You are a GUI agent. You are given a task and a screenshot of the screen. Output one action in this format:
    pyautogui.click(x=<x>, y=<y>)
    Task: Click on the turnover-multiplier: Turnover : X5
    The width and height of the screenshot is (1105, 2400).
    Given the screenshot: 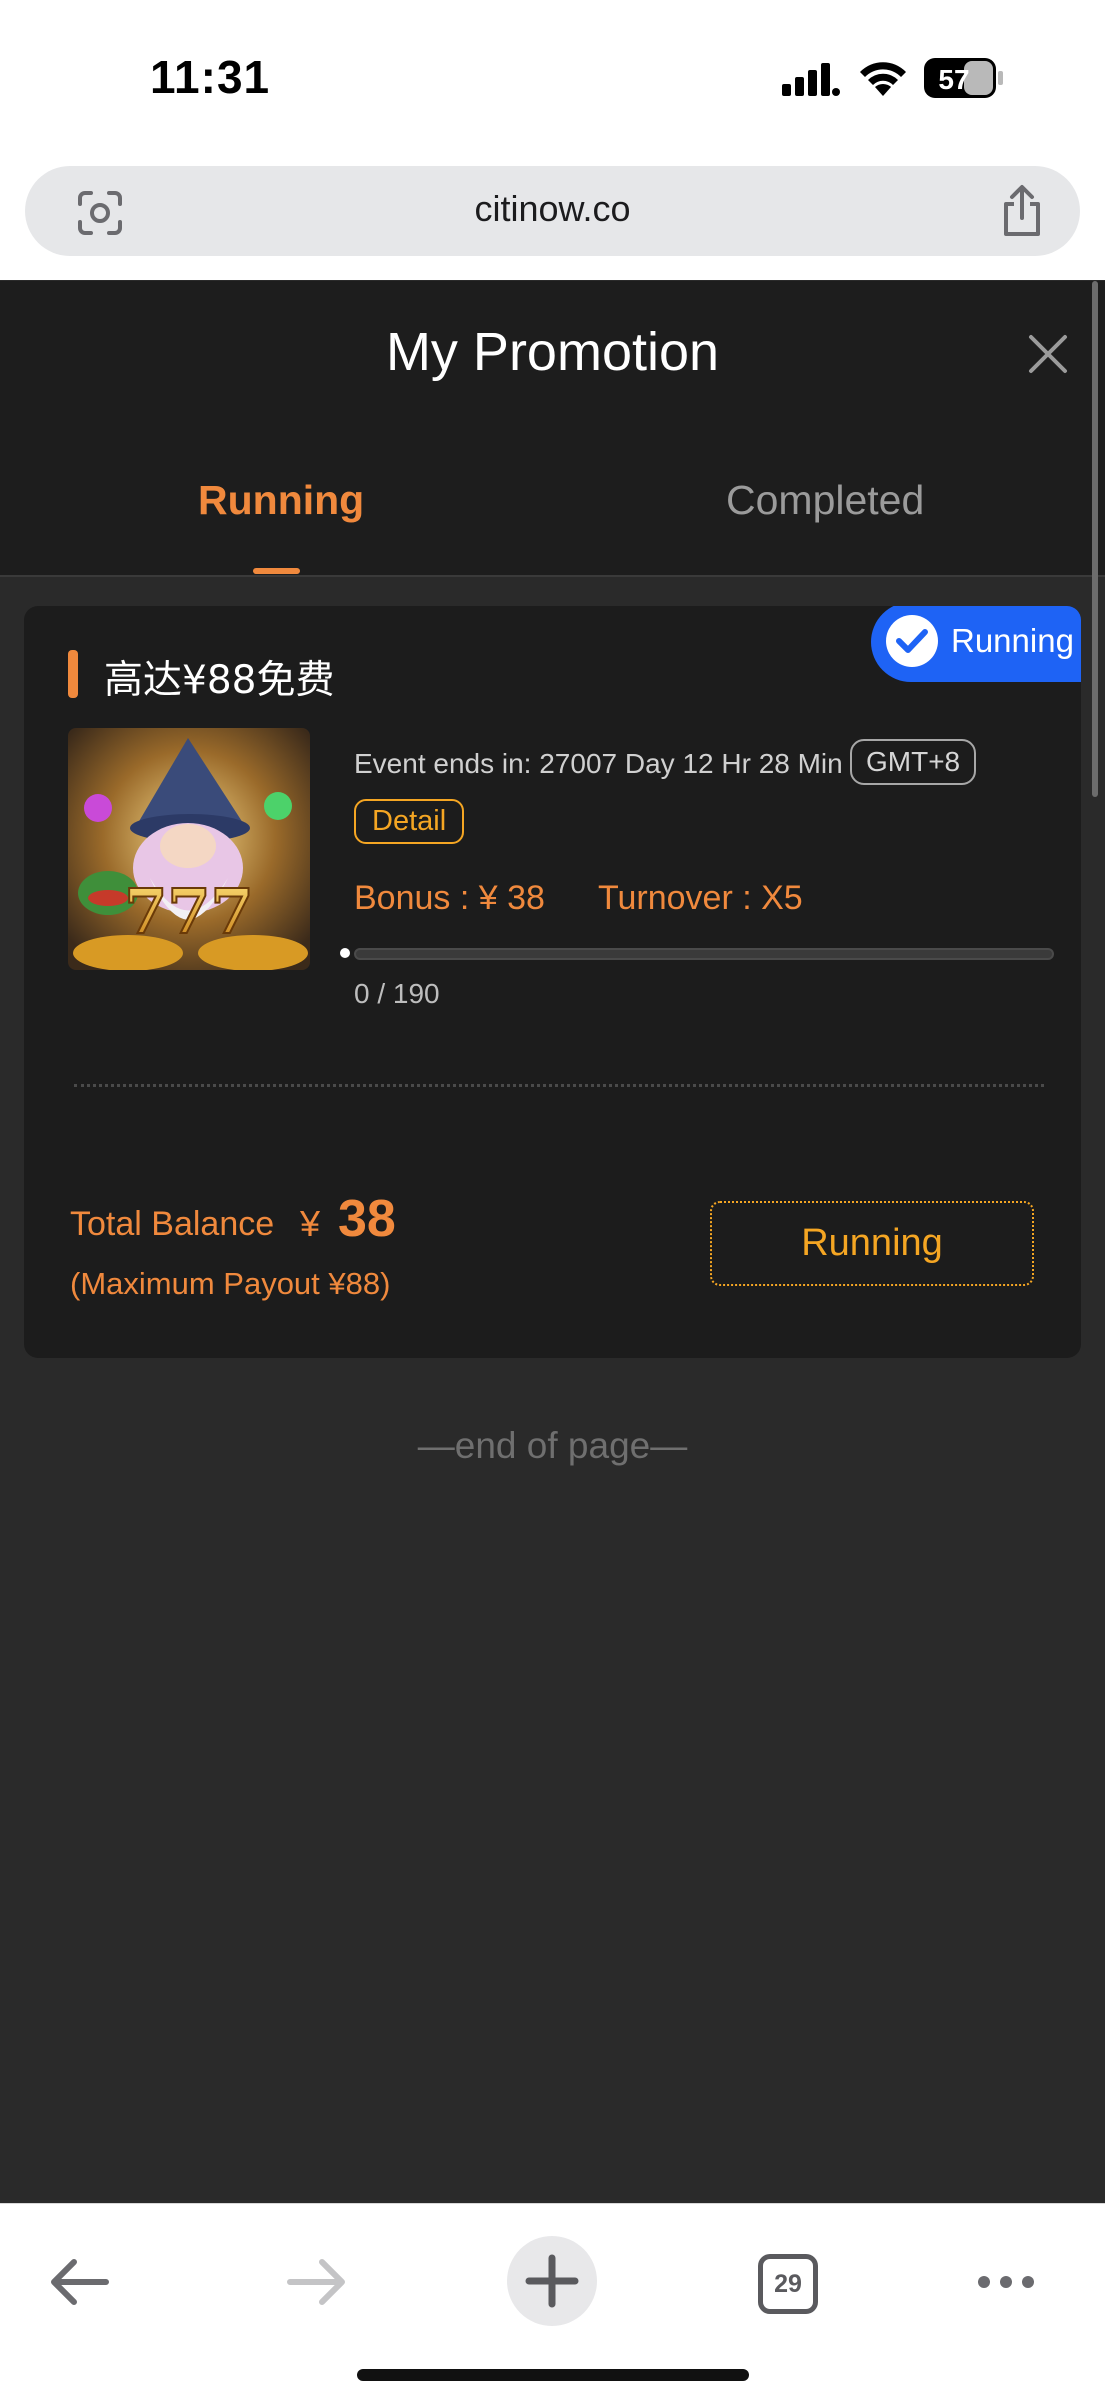 What is the action you would take?
    pyautogui.click(x=700, y=898)
    